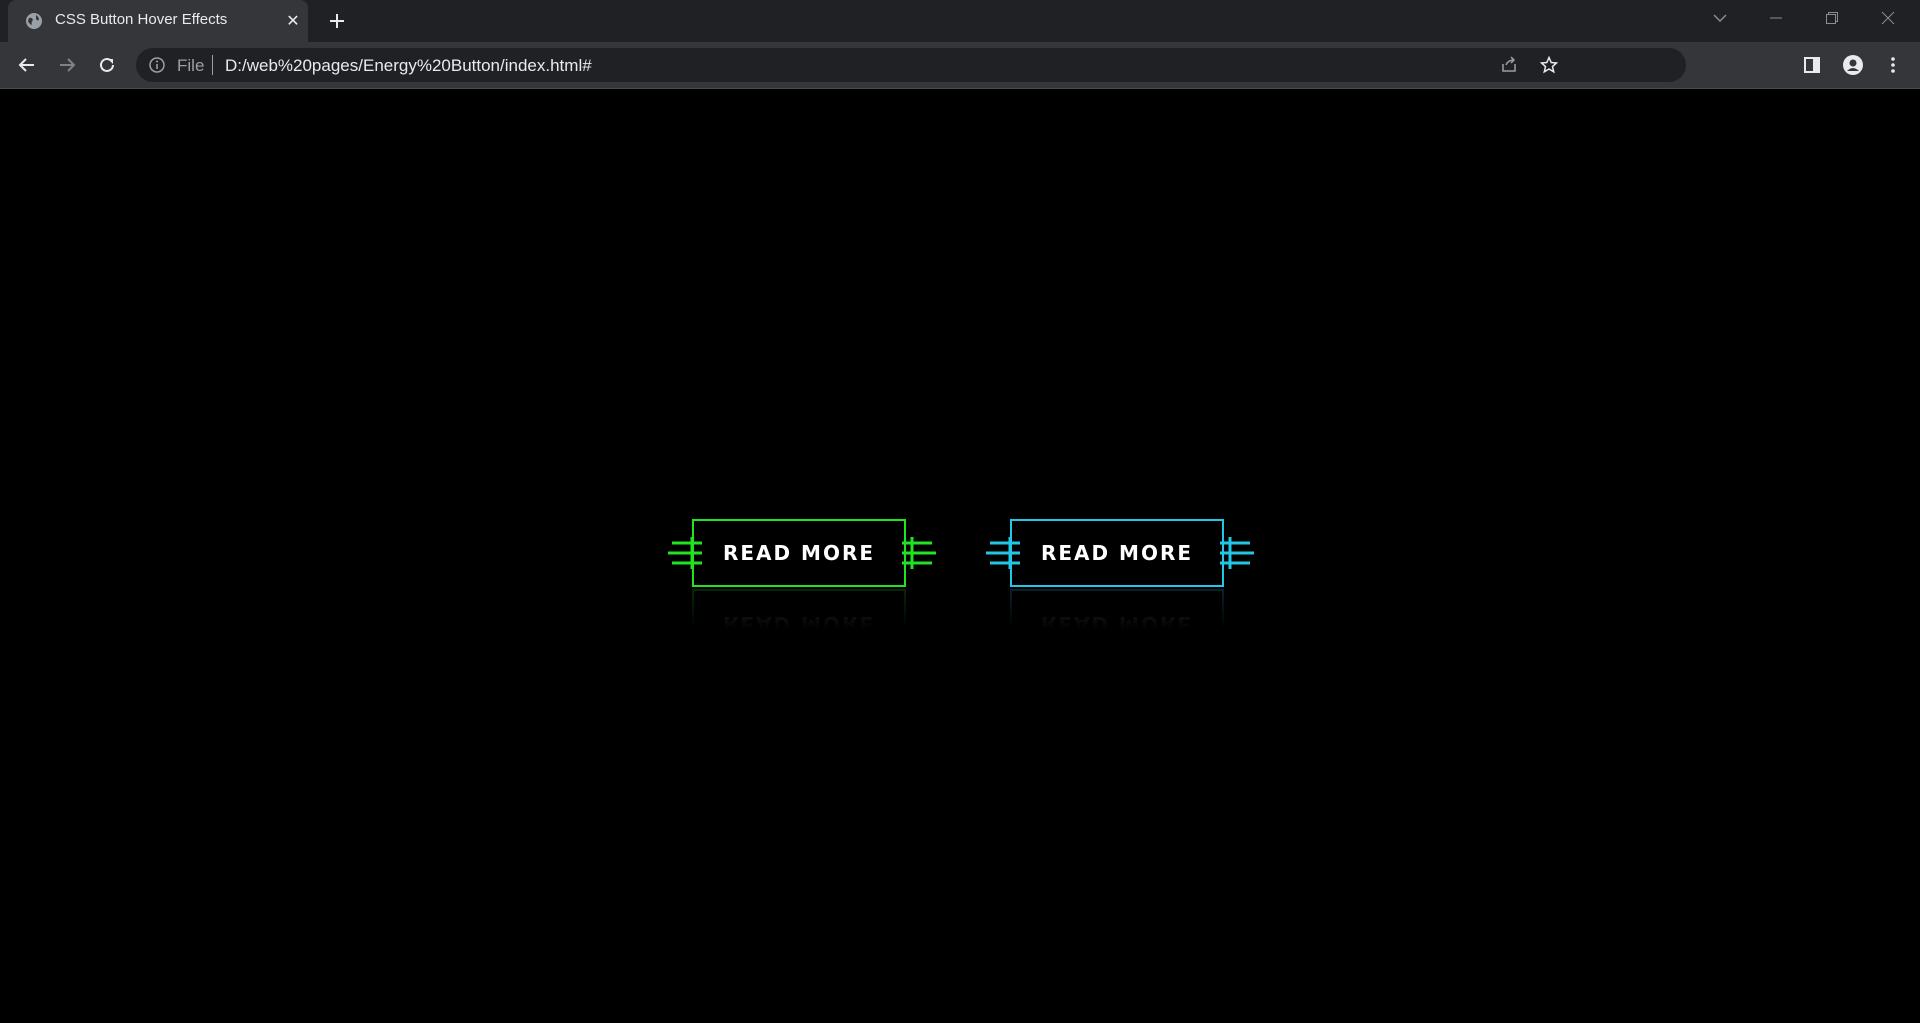  I want to click on share-button, so click(1509, 65).